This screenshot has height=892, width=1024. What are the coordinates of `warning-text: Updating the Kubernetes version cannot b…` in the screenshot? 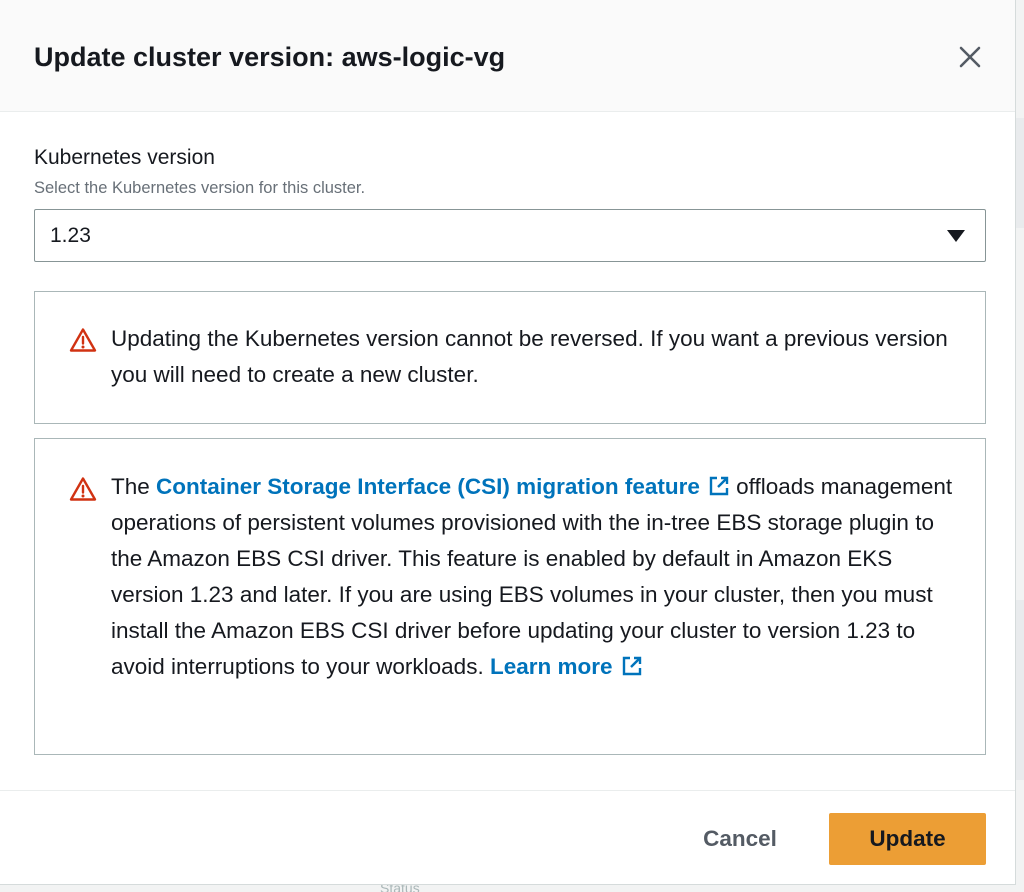 It's located at (529, 356).